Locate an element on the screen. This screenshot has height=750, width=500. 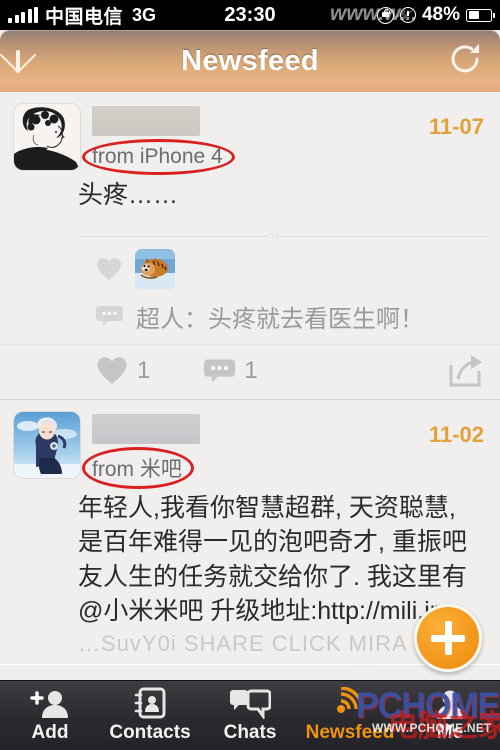
tab-label: Add is located at coordinates (50, 732).